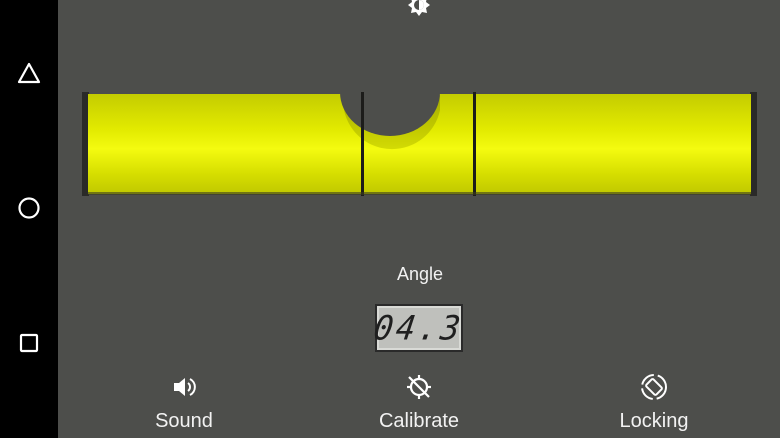  I want to click on angle-label: Angle, so click(420, 274).